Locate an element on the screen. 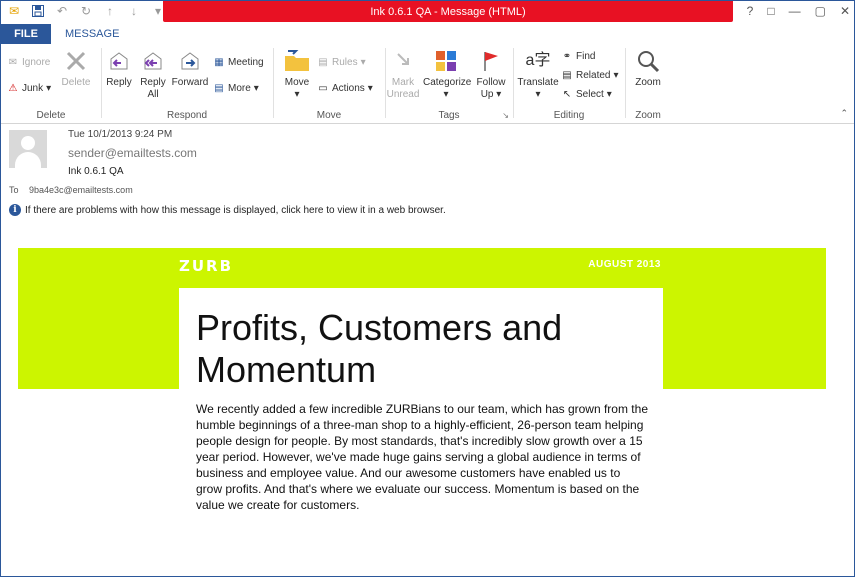 Image resolution: width=855 pixels, height=577 pixels. to-recipient: 9ba4e3c@emailtests.com is located at coordinates (81, 190).